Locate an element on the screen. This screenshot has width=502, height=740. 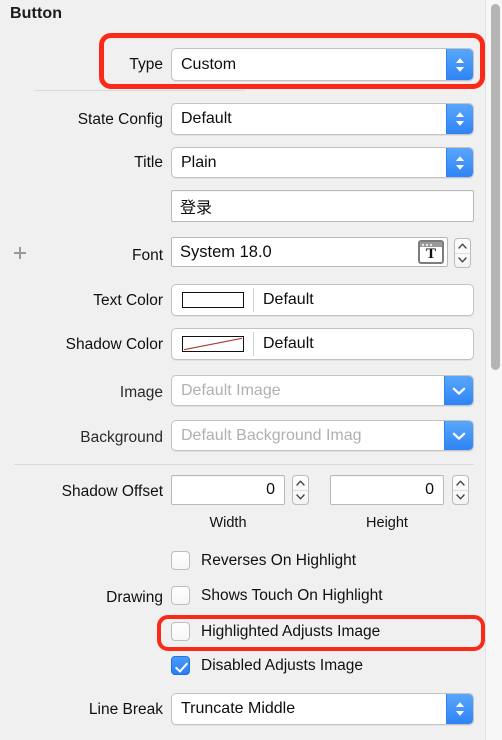
checkbox-shows-touch-on-highlight: Shows Touch On Highlight is located at coordinates (277, 595).